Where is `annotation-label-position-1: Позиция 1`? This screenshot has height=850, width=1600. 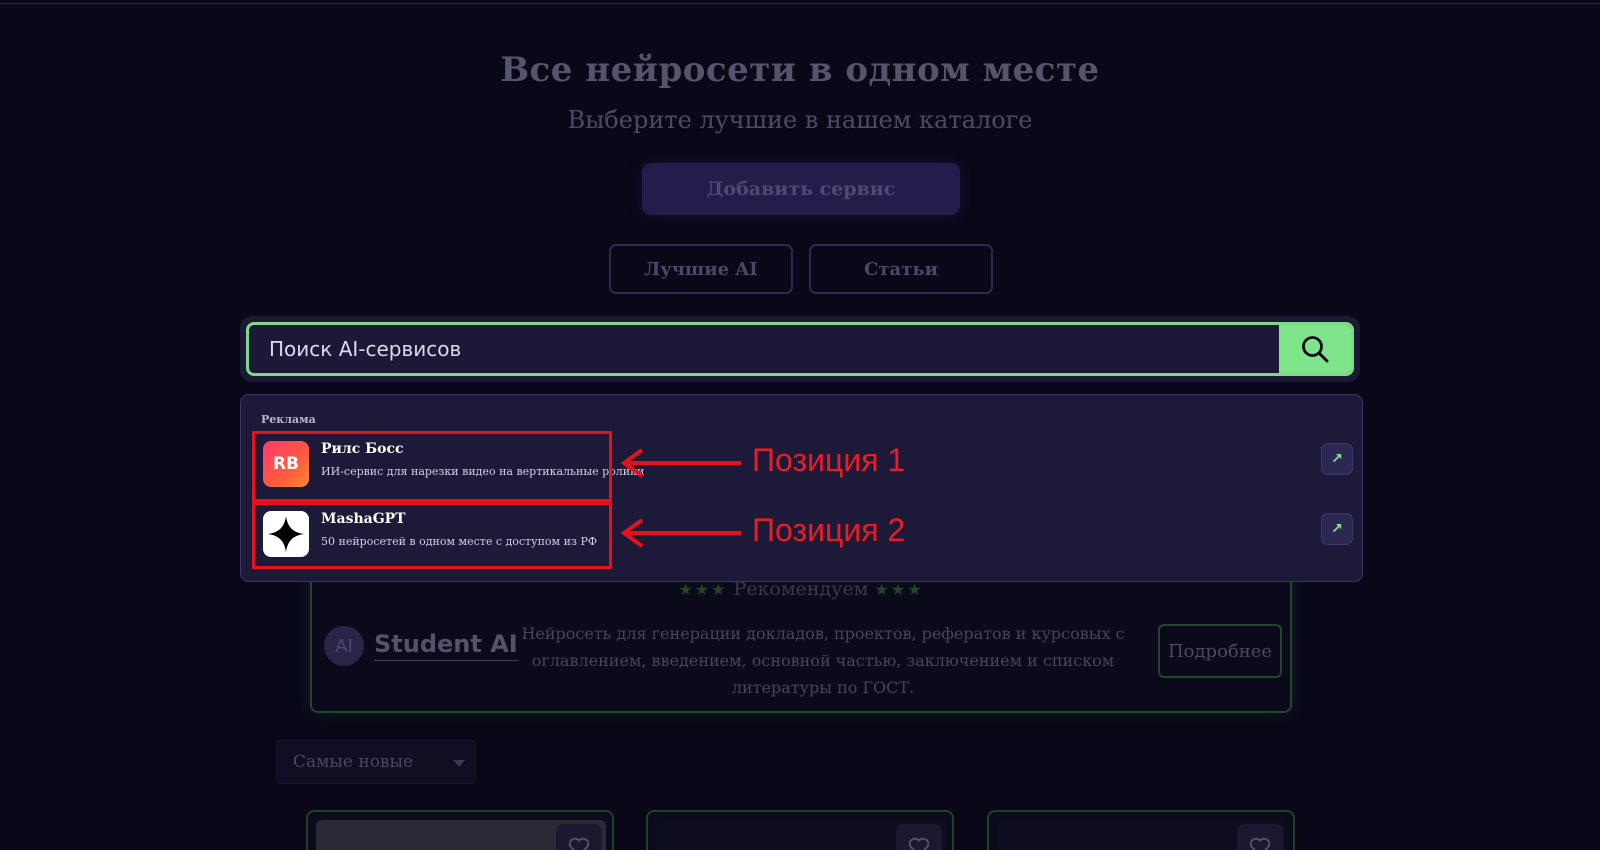
annotation-label-position-1: Позиция 1 is located at coordinates (829, 460).